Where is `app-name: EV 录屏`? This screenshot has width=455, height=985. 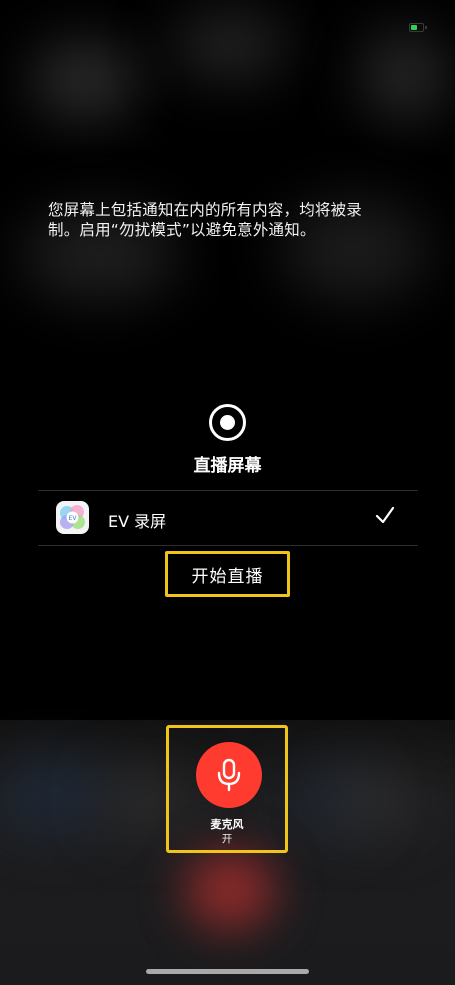
app-name: EV 录屏 is located at coordinates (137, 521).